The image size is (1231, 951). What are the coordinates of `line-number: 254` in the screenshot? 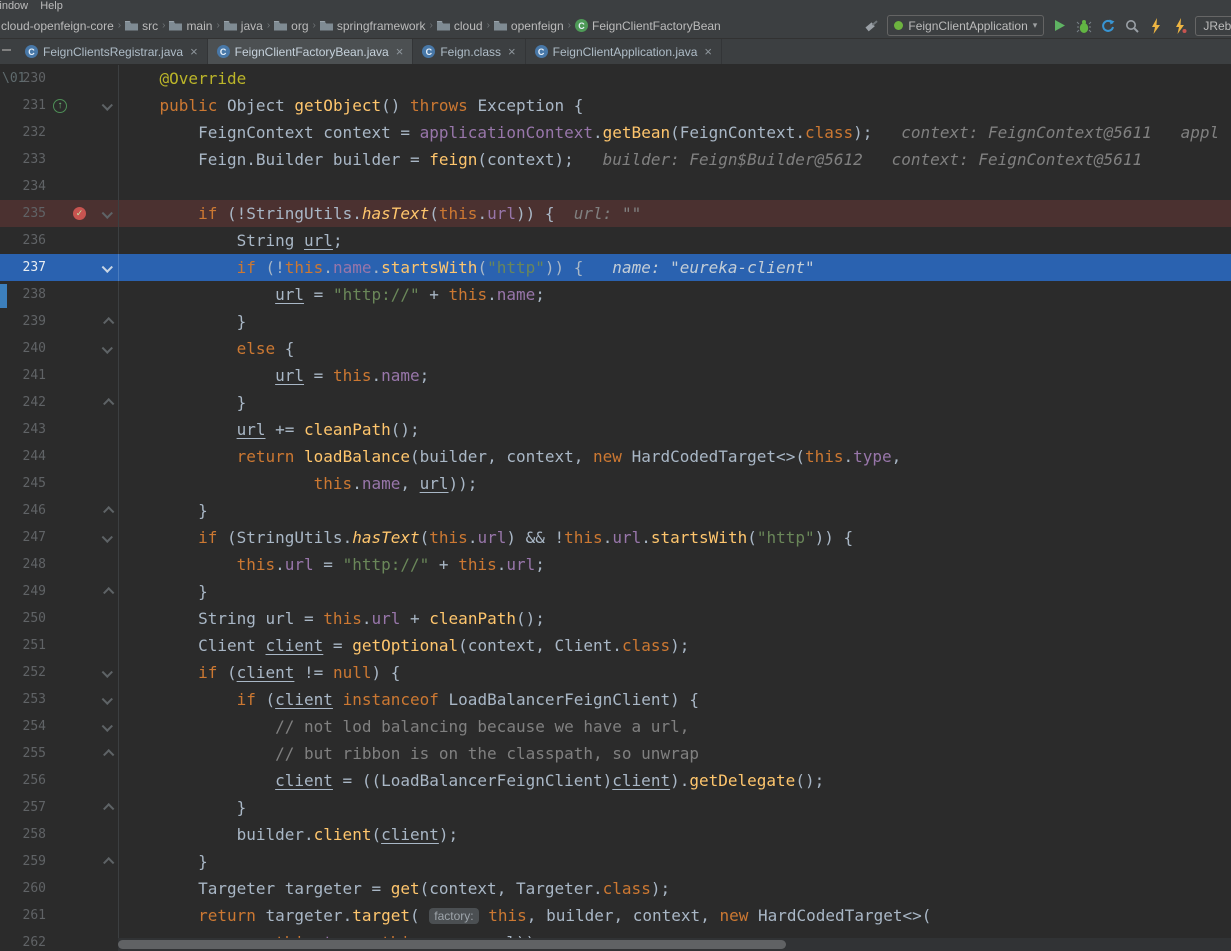 It's located at (23, 726).